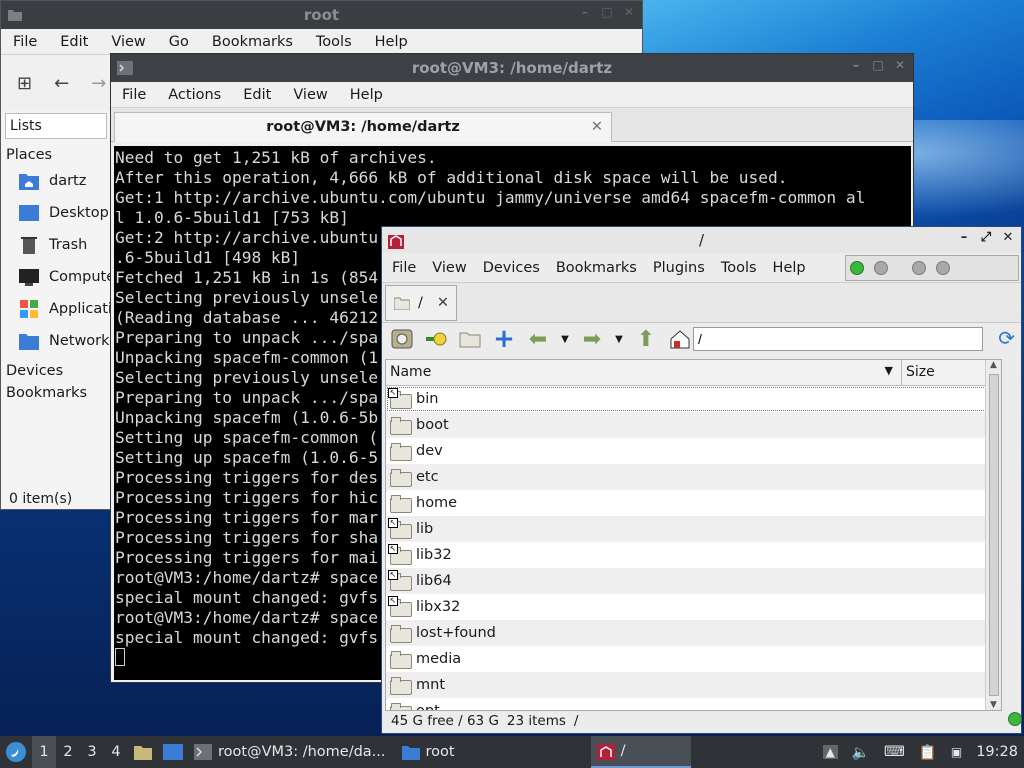 The width and height of the screenshot is (1024, 768). What do you see at coordinates (56, 181) in the screenshot?
I see `sidebar-item-dartz: dartz` at bounding box center [56, 181].